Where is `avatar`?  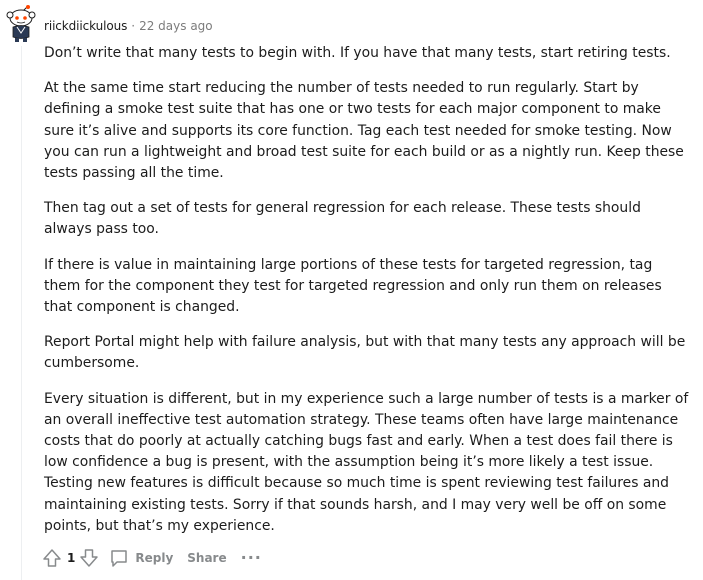 avatar is located at coordinates (21, 24).